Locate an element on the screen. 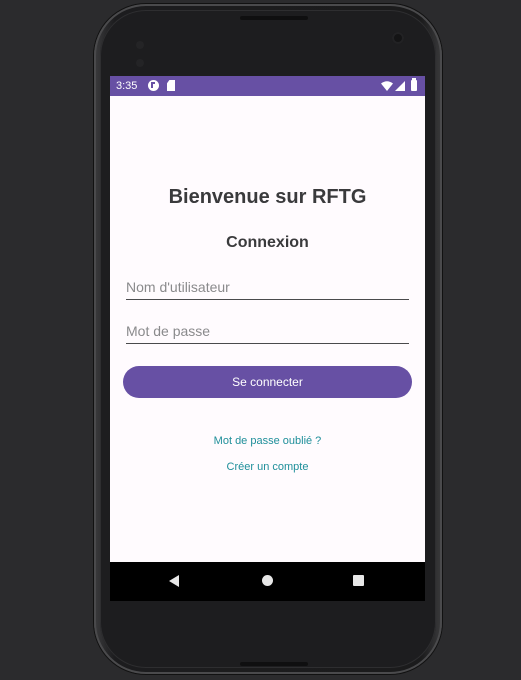  app-notification-icon is located at coordinates (153, 85).